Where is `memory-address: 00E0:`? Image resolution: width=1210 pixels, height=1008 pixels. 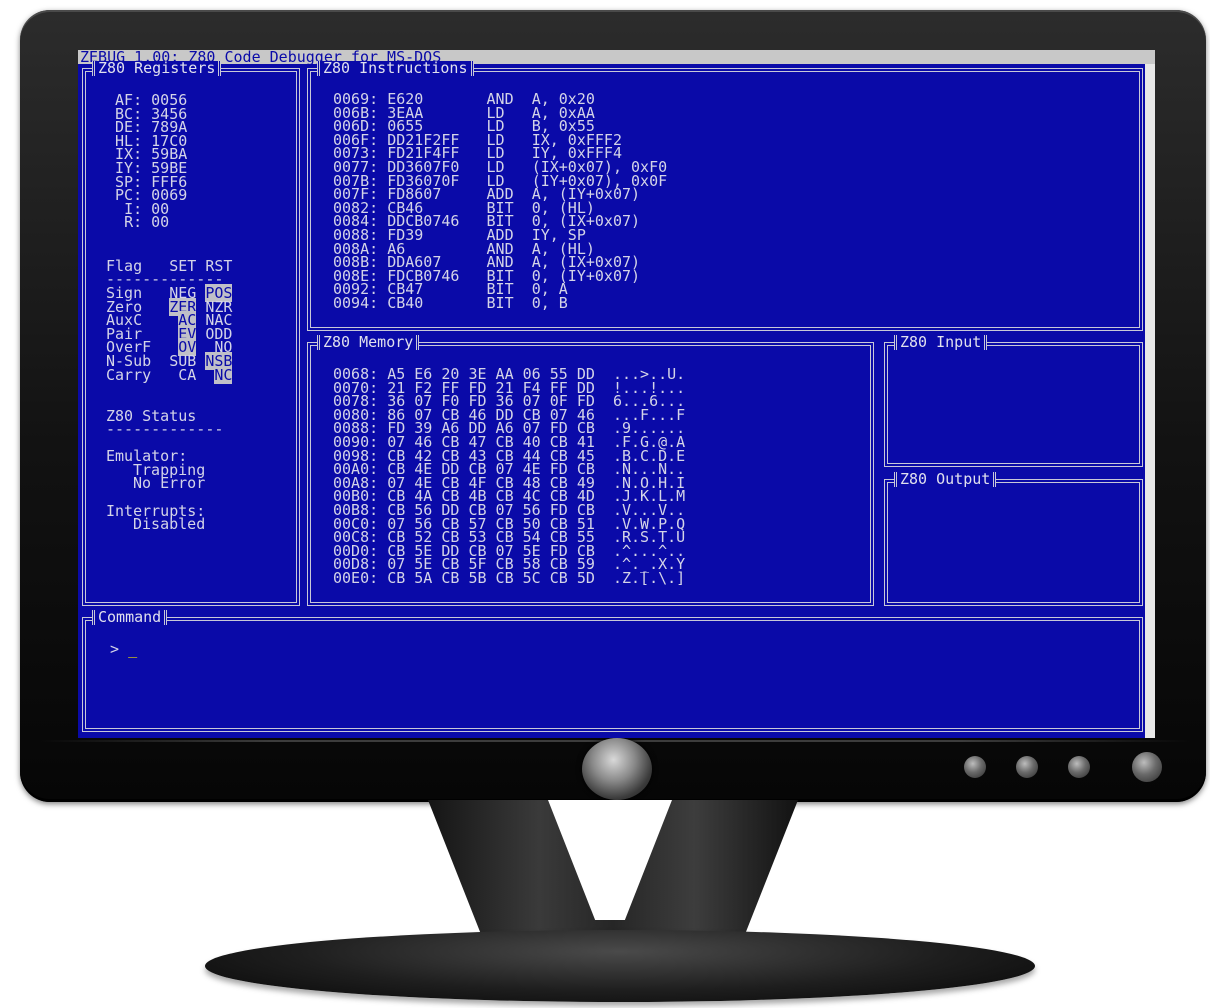 memory-address: 00E0: is located at coordinates (356, 578).